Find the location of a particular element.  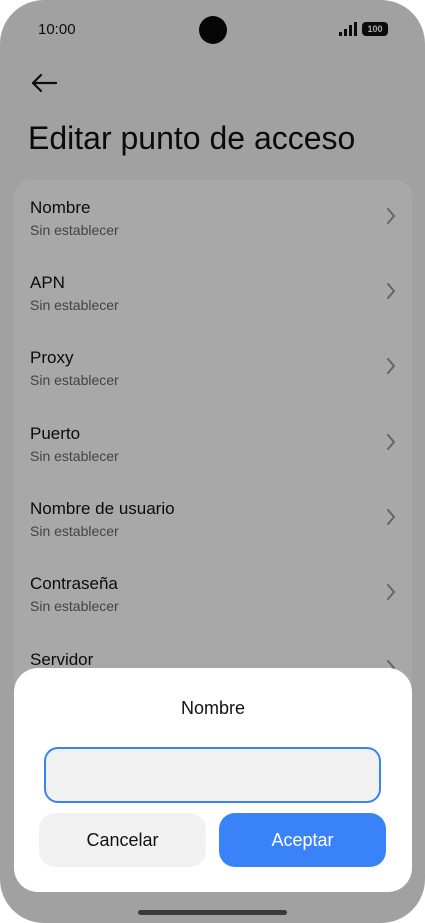

accept-button: Aceptar is located at coordinates (302, 840).